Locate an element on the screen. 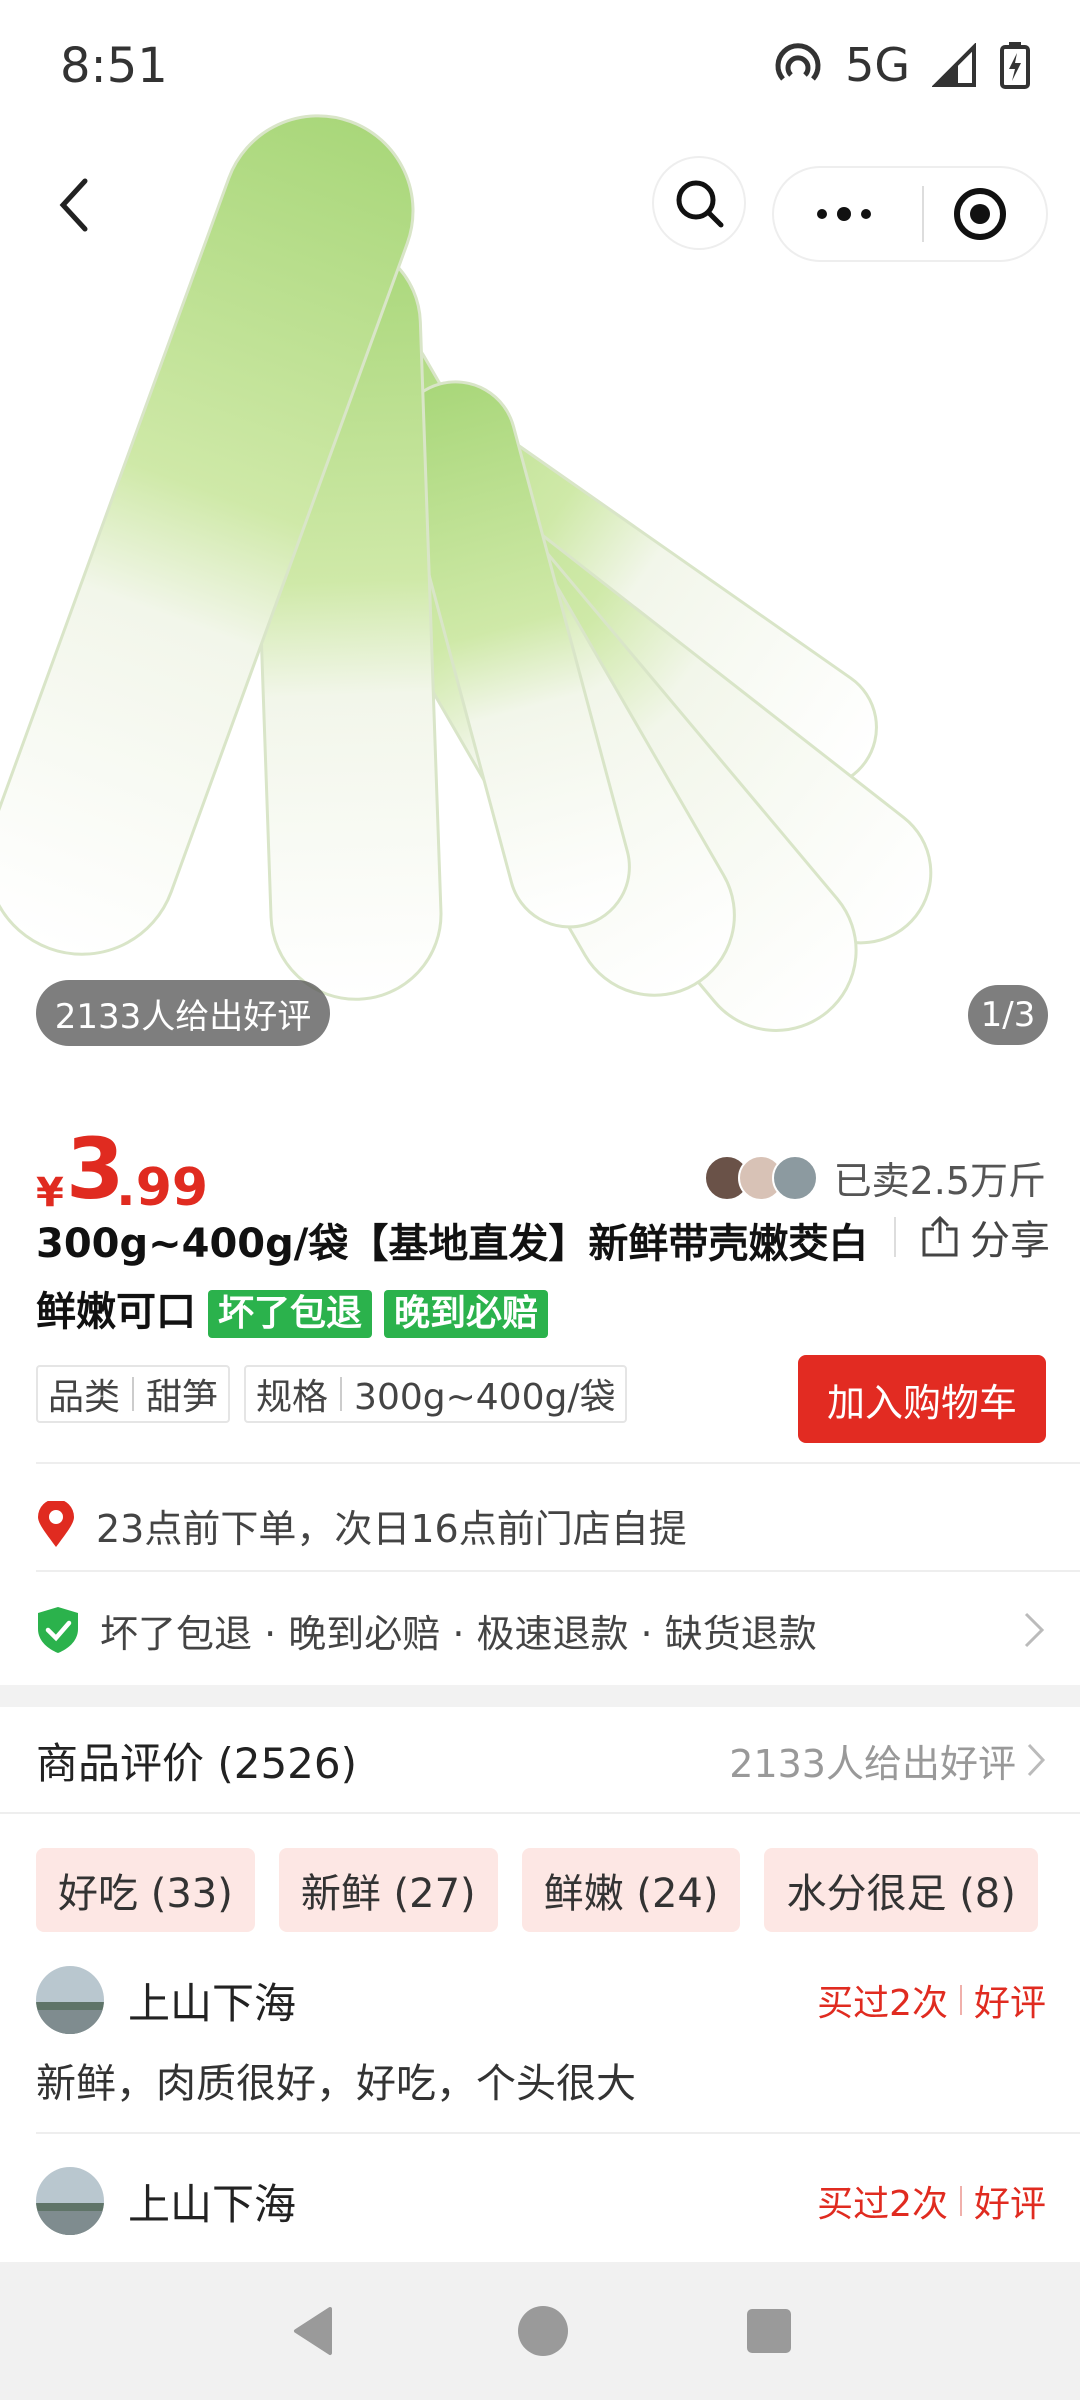 The image size is (1080, 2400). nav-back-button is located at coordinates (314, 2331).